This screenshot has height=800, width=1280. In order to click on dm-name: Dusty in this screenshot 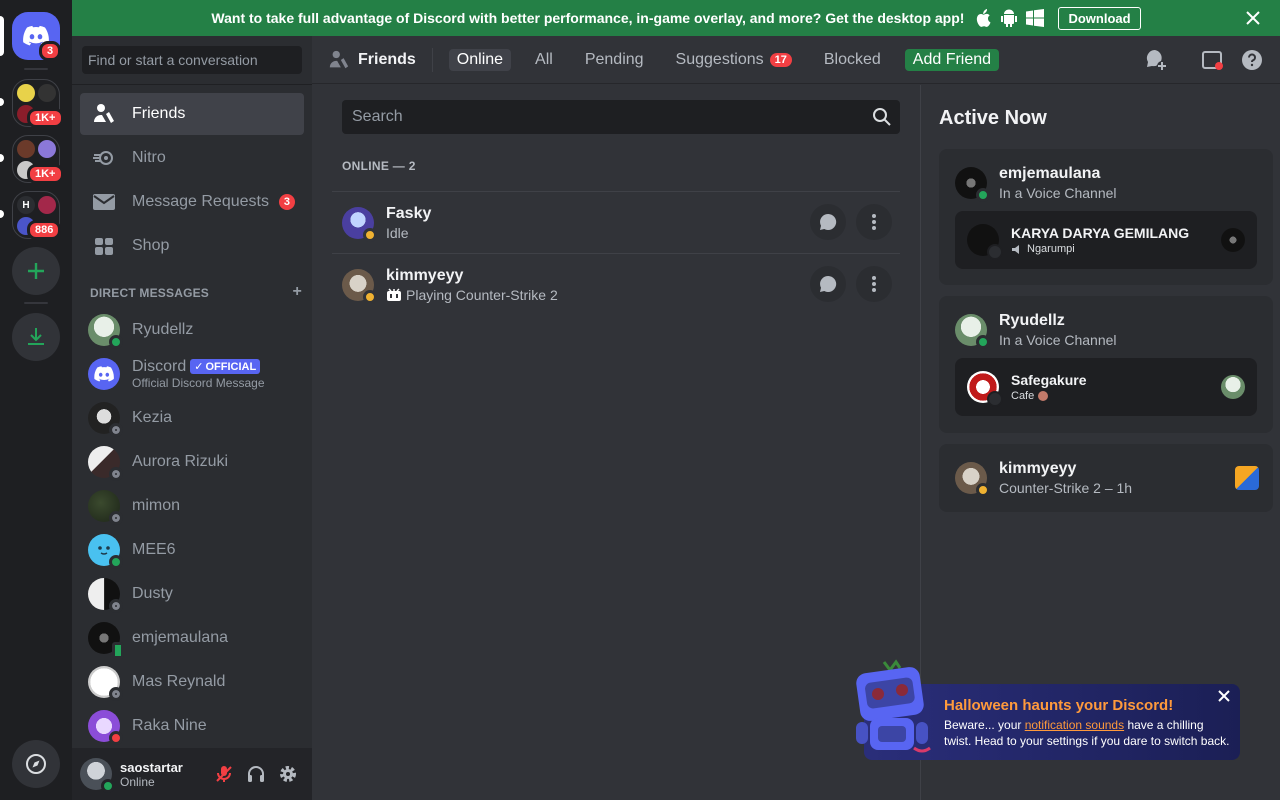, I will do `click(152, 593)`.